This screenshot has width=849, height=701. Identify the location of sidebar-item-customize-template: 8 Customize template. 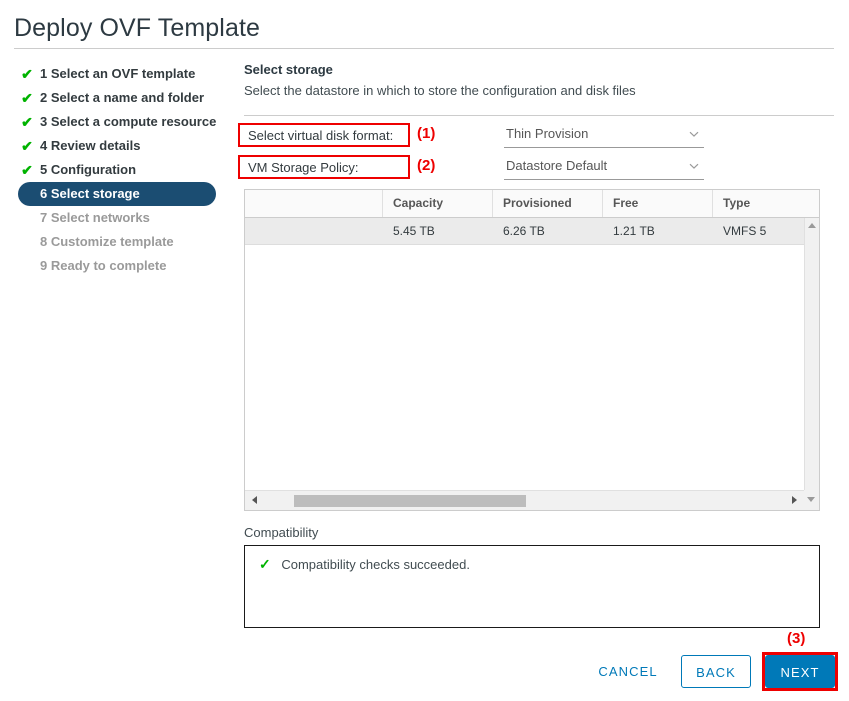
(124, 242).